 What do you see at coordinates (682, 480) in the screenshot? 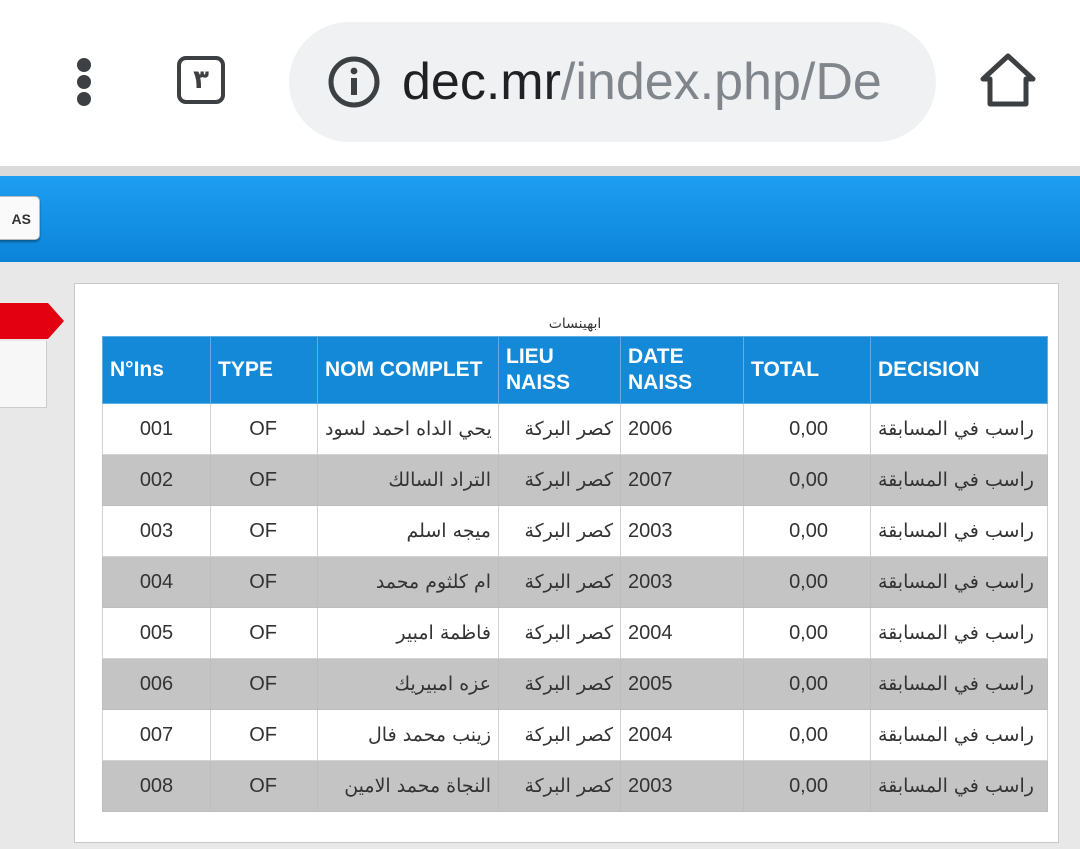
I see `cell-birthdate: 2007` at bounding box center [682, 480].